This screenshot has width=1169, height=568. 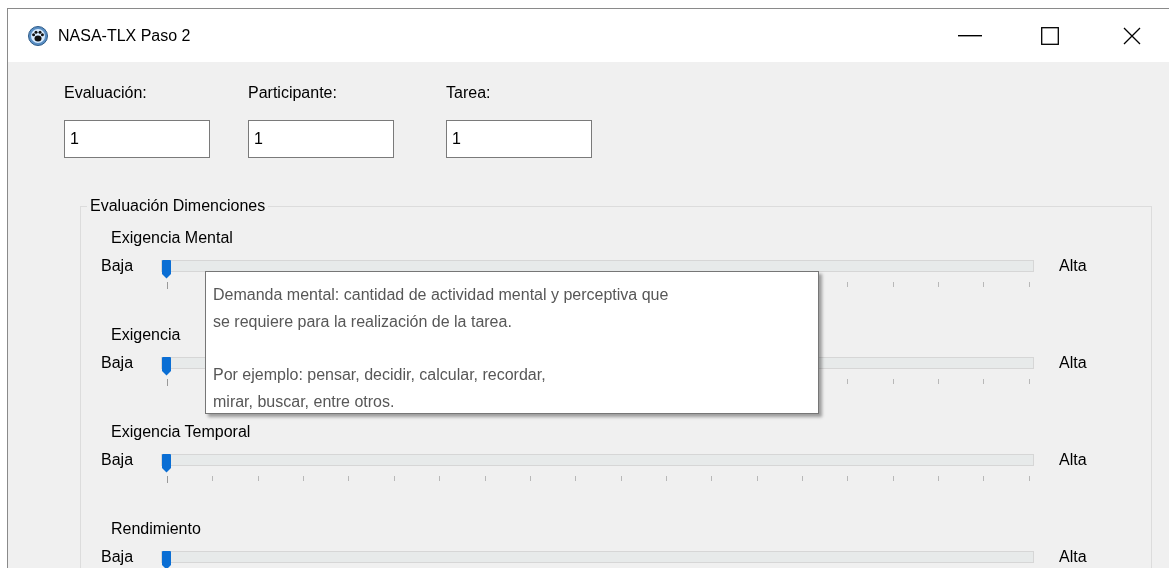 I want to click on tooltip-text: Demanda mental: cantidad de actividad mental y perceptiva que se requiere para la realización de la tarea., so click(x=441, y=308).